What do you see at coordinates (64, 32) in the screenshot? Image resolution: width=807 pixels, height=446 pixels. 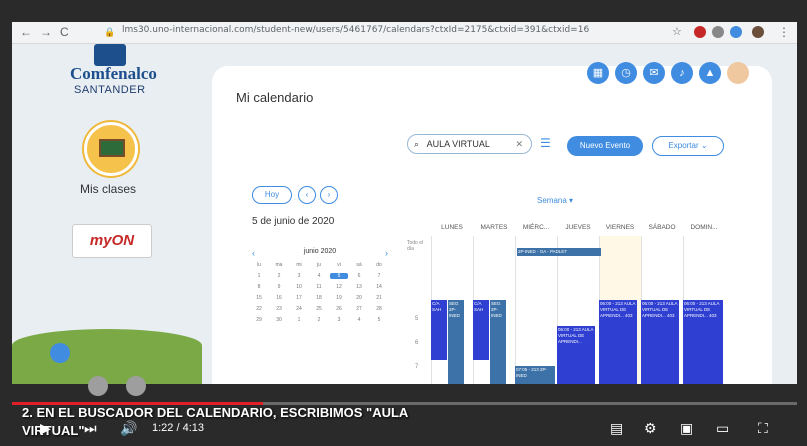 I see `reload-icon: C` at bounding box center [64, 32].